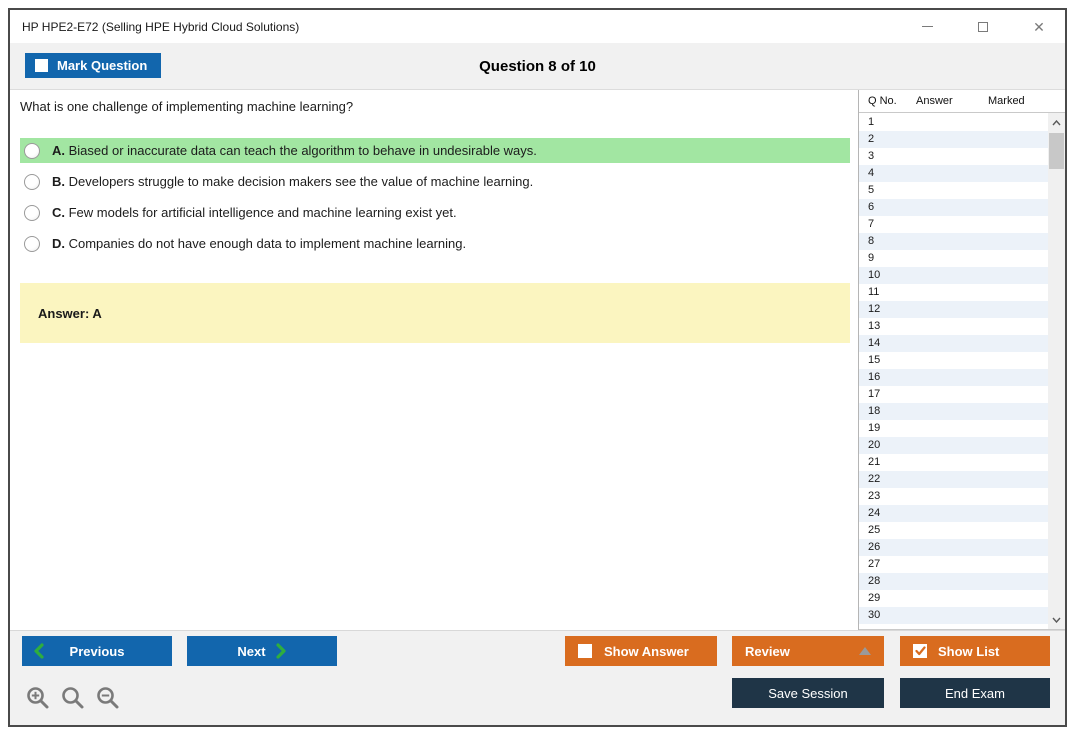  Describe the element at coordinates (93, 65) in the screenshot. I see `mark-question-button: Mark Question` at that location.